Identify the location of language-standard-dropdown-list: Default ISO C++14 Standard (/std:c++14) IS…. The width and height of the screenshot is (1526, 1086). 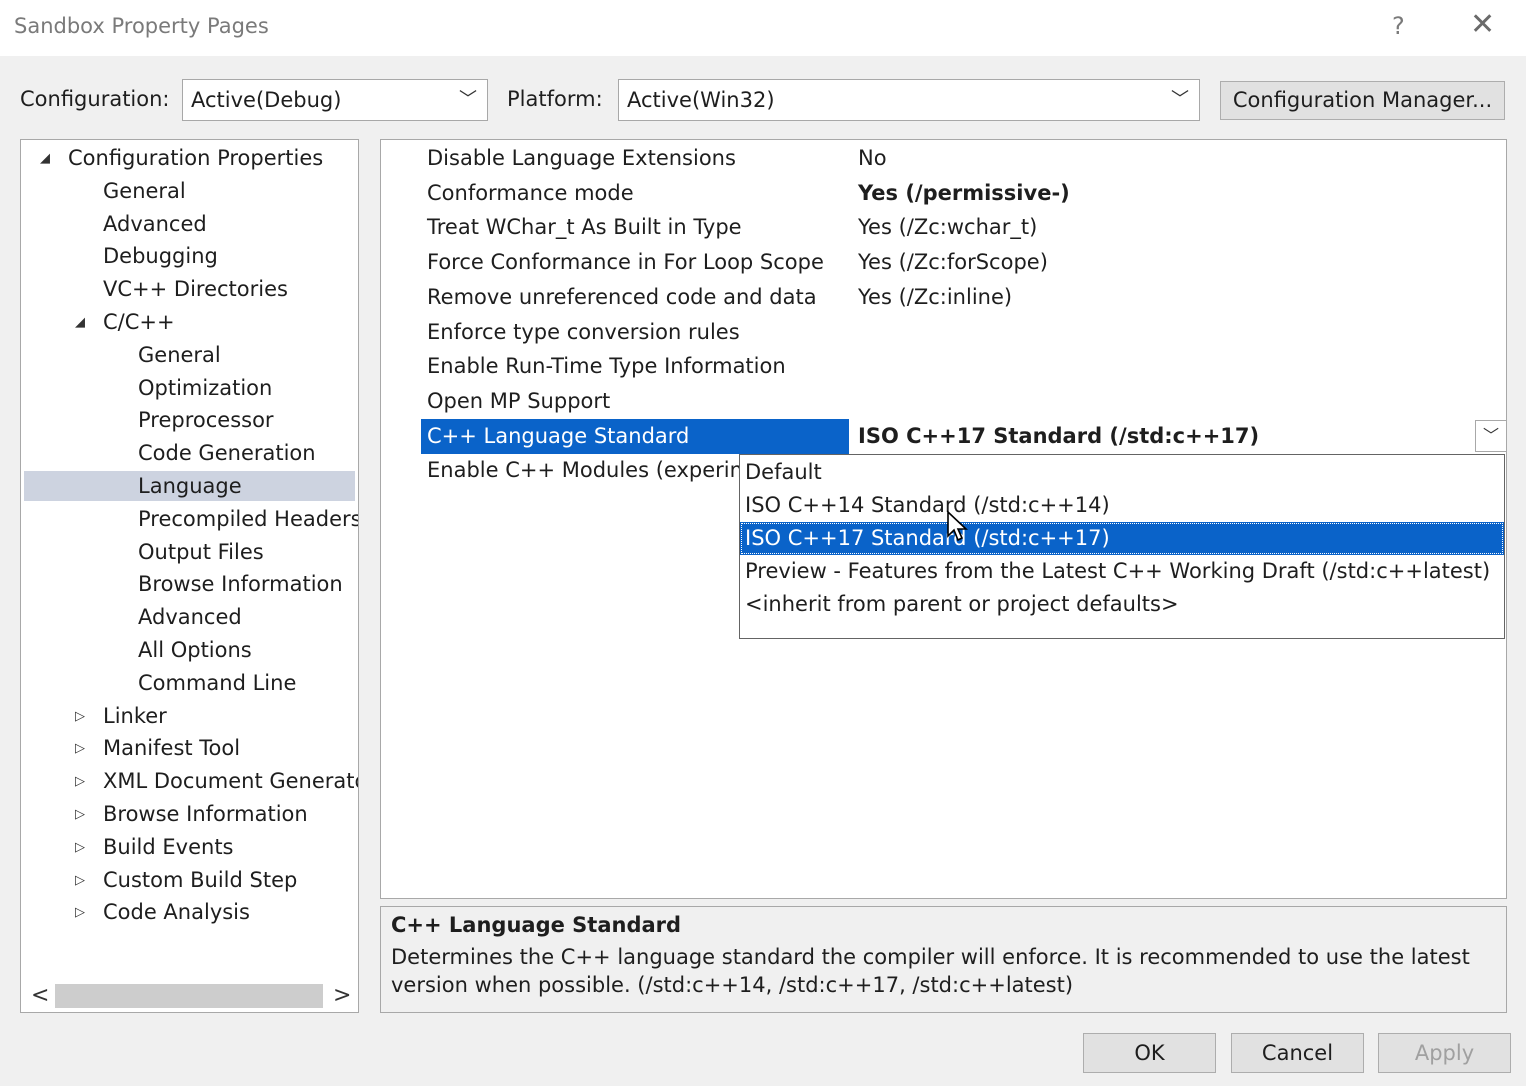
(1122, 546).